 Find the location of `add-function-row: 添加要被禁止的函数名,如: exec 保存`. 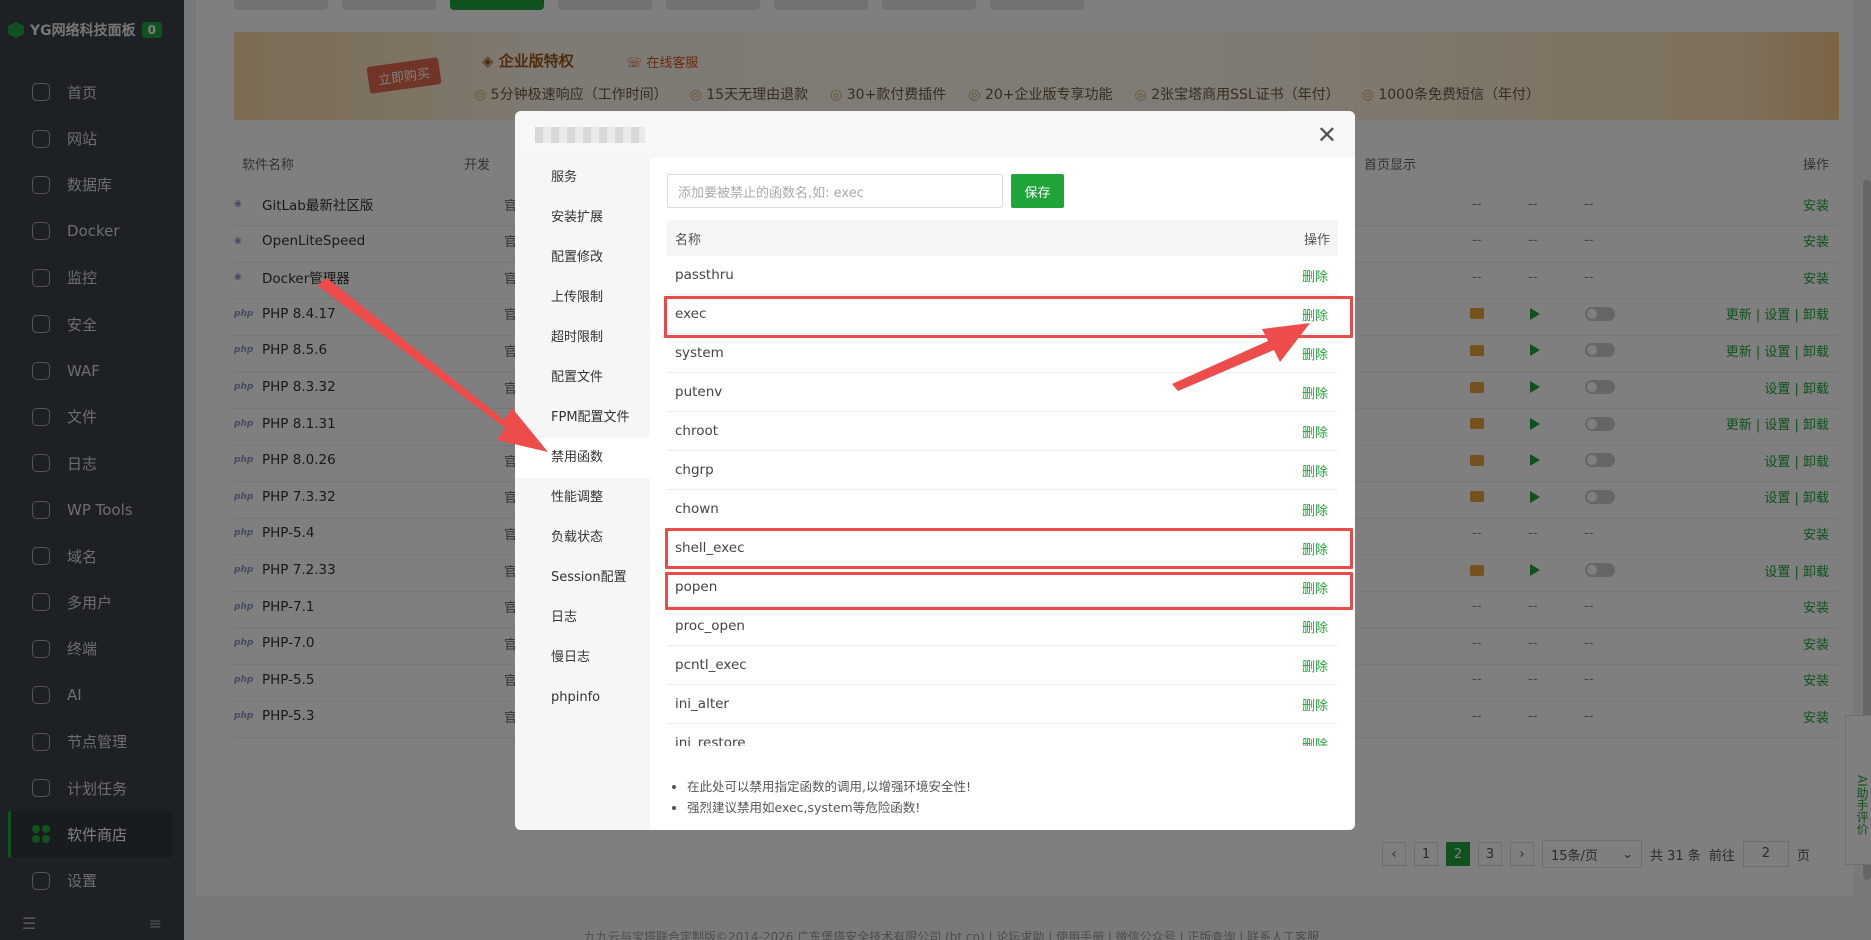

add-function-row: 添加要被禁止的函数名,如: exec 保存 is located at coordinates (865, 191).